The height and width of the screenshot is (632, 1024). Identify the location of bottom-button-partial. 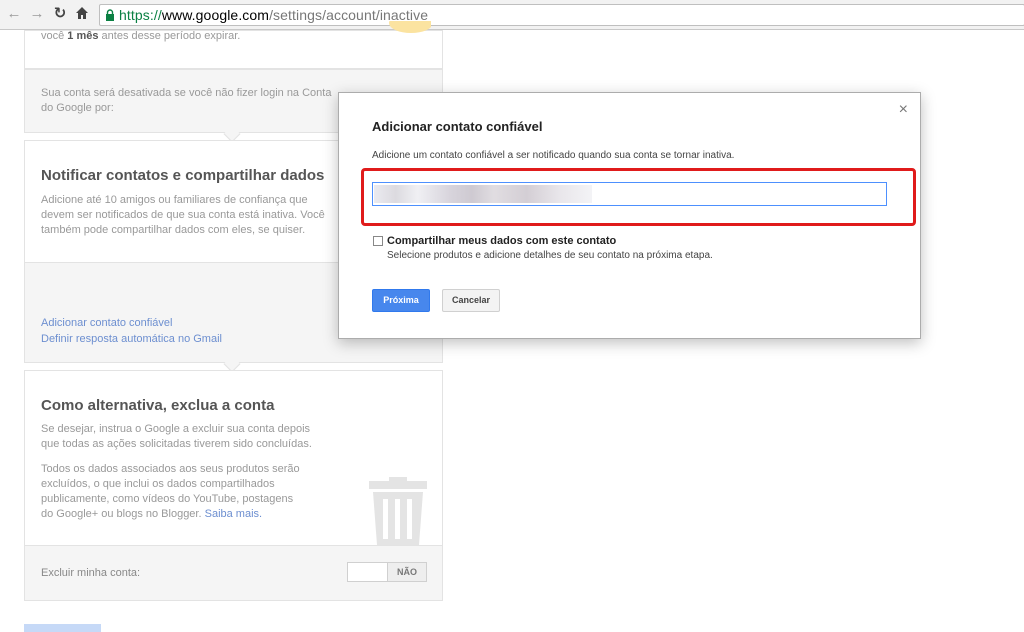
(62, 628).